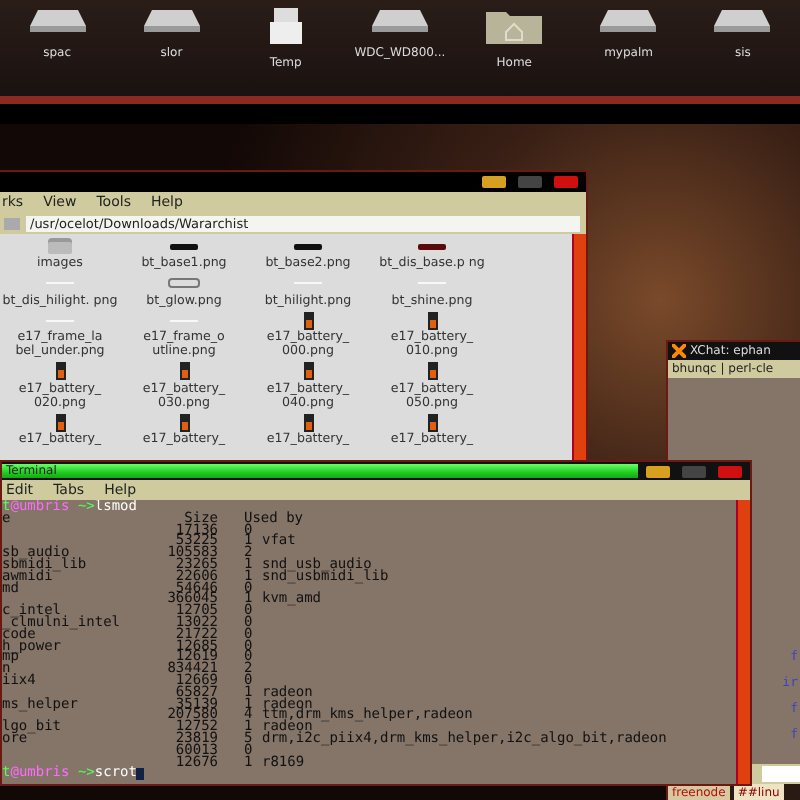 Image resolution: width=800 pixels, height=800 pixels. Describe the element at coordinates (730, 471) in the screenshot. I see `close-button` at that location.